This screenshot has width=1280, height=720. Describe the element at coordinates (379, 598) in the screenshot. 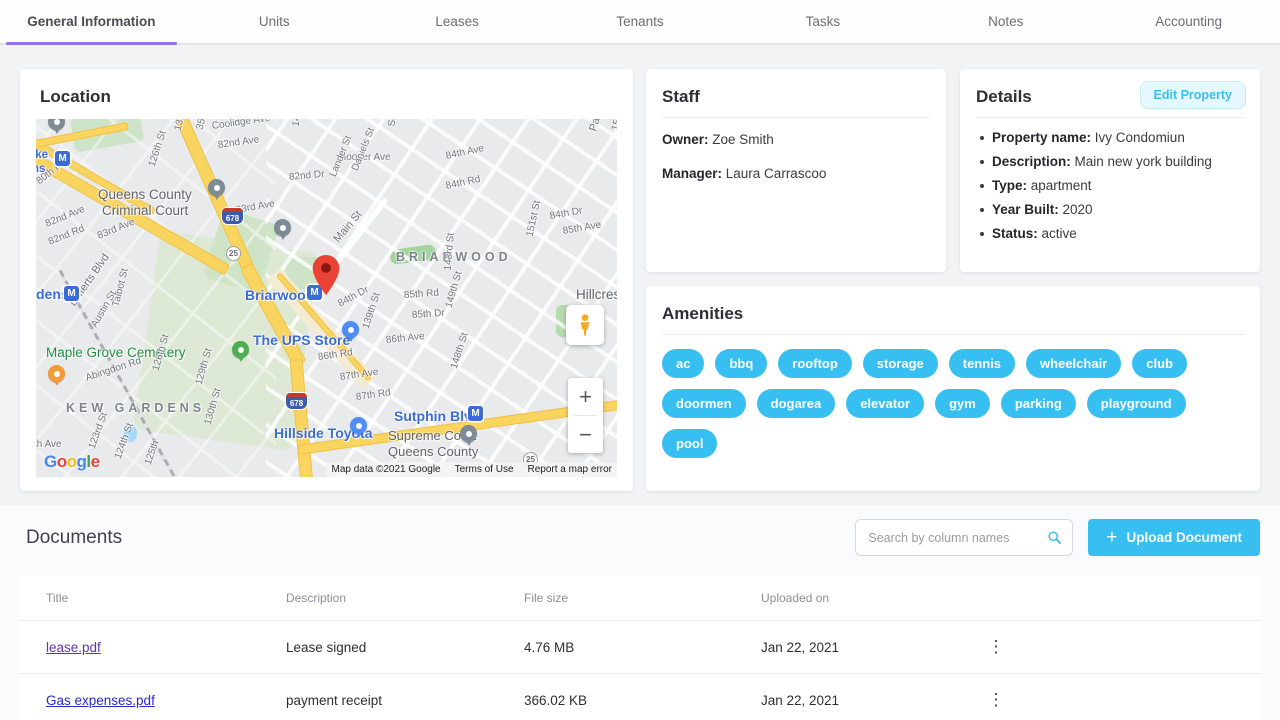

I see `column-header-description: Description` at that location.